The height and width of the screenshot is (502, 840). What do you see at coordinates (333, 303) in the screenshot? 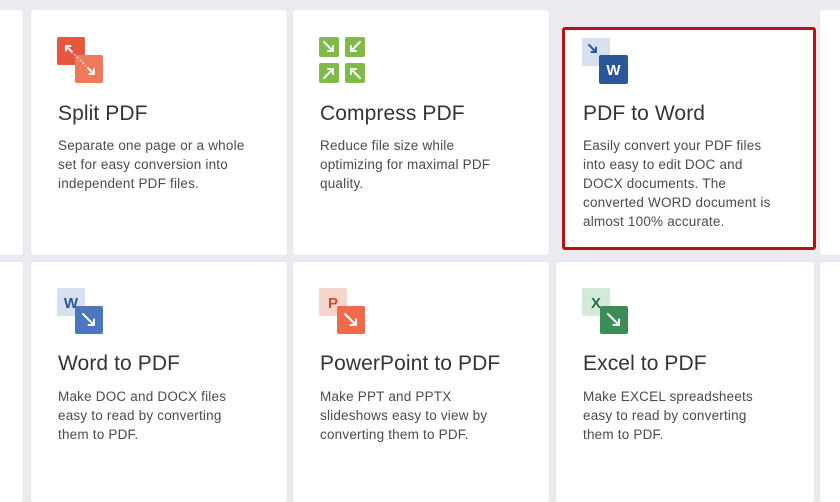
I see `svg-text: P` at bounding box center [333, 303].